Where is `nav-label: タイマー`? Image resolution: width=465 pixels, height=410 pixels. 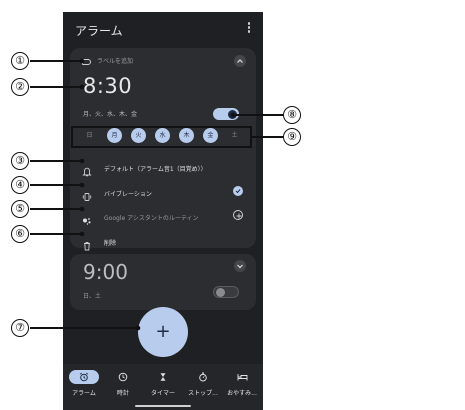 nav-label: タイマー is located at coordinates (162, 393).